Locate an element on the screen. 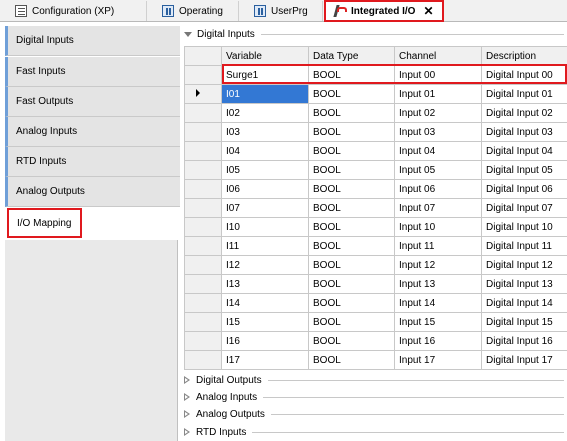 This screenshot has width=567, height=441. table-row: I14 BOOL Input 14 Digital Input 14 is located at coordinates (375, 303).